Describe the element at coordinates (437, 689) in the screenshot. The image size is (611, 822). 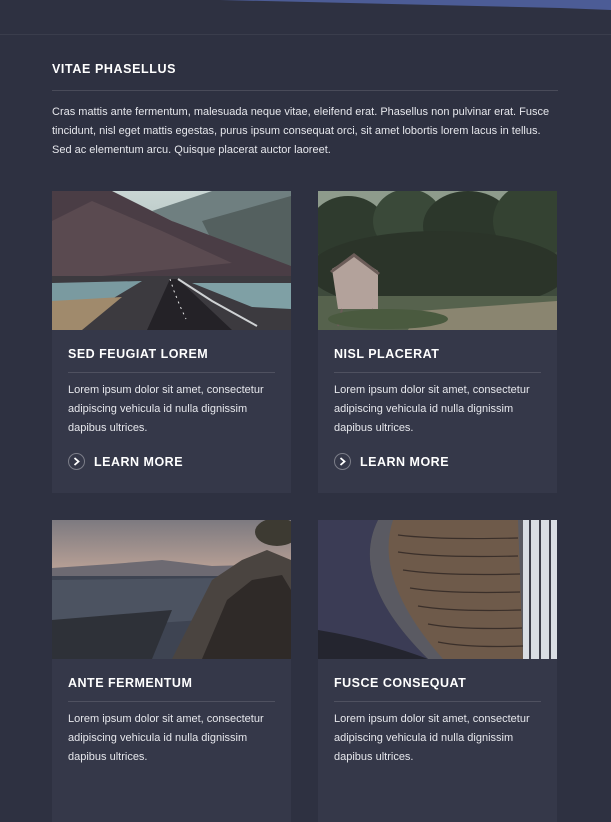
I see `card-title: FUSCE CONSEQUAT` at that location.